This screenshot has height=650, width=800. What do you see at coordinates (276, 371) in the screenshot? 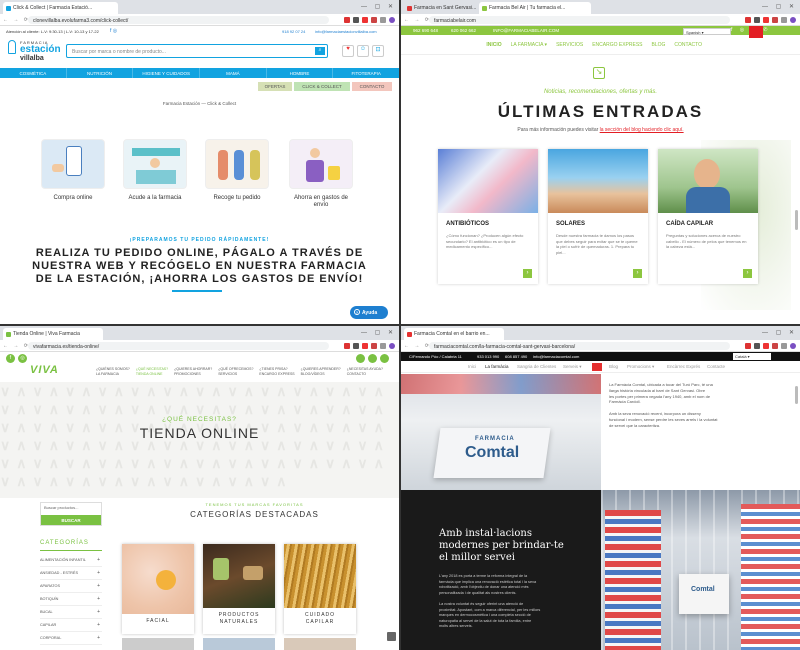
I see `nav-encargo: ¿TIENES PRISA? ENCARGO EXPRESS` at bounding box center [276, 371].